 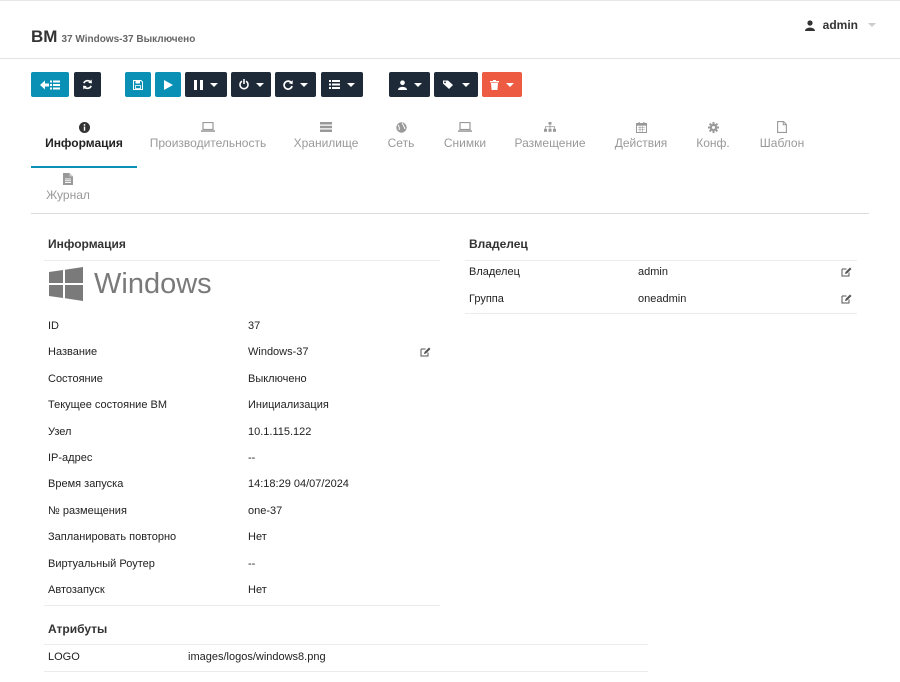 What do you see at coordinates (251, 84) in the screenshot?
I see `power-menu-button` at bounding box center [251, 84].